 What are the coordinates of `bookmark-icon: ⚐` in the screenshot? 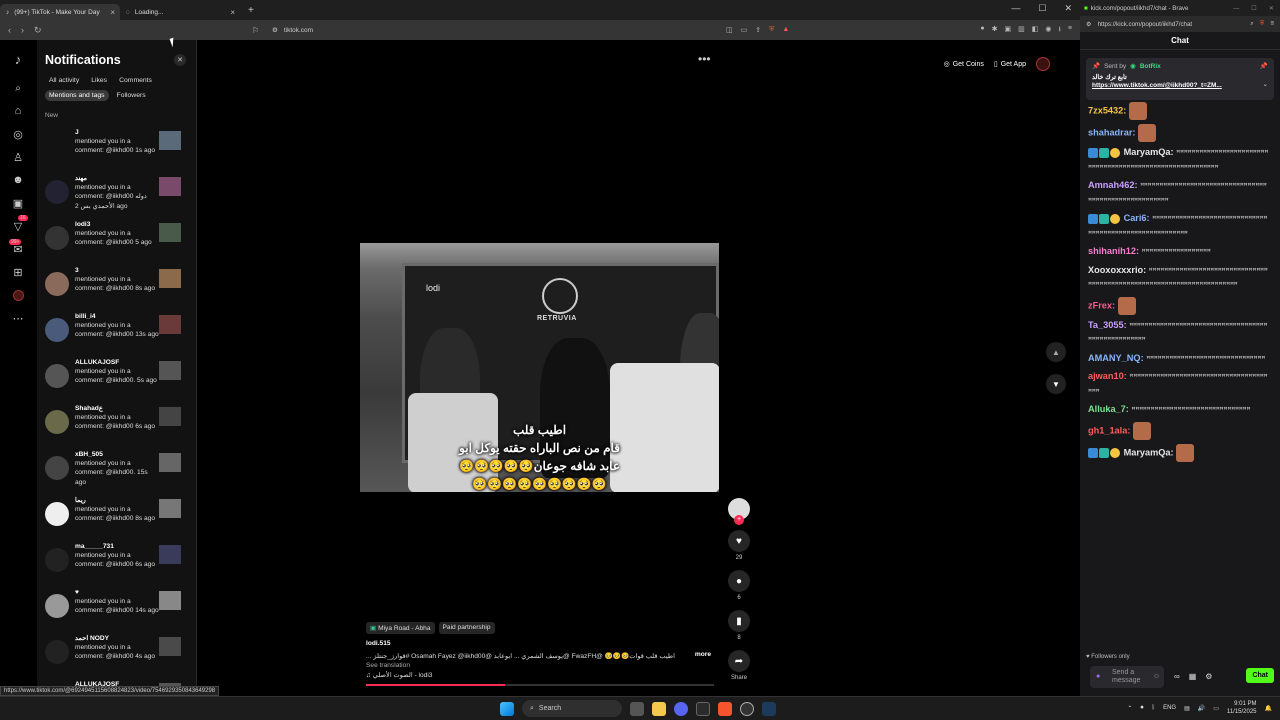 It's located at (255, 30).